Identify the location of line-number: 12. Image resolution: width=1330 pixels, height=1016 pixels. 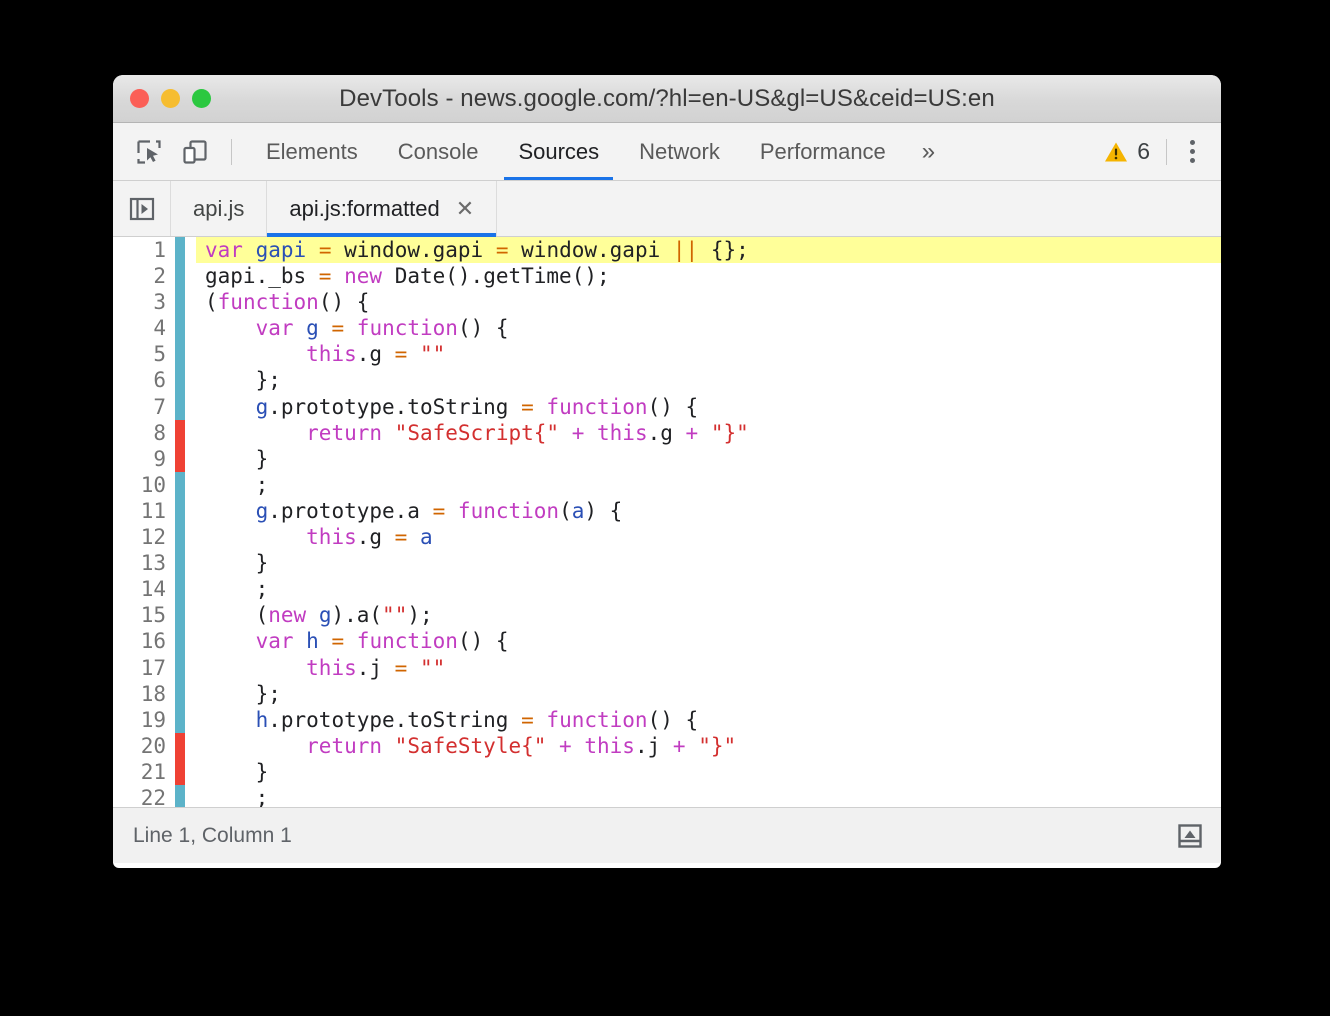
(144, 537).